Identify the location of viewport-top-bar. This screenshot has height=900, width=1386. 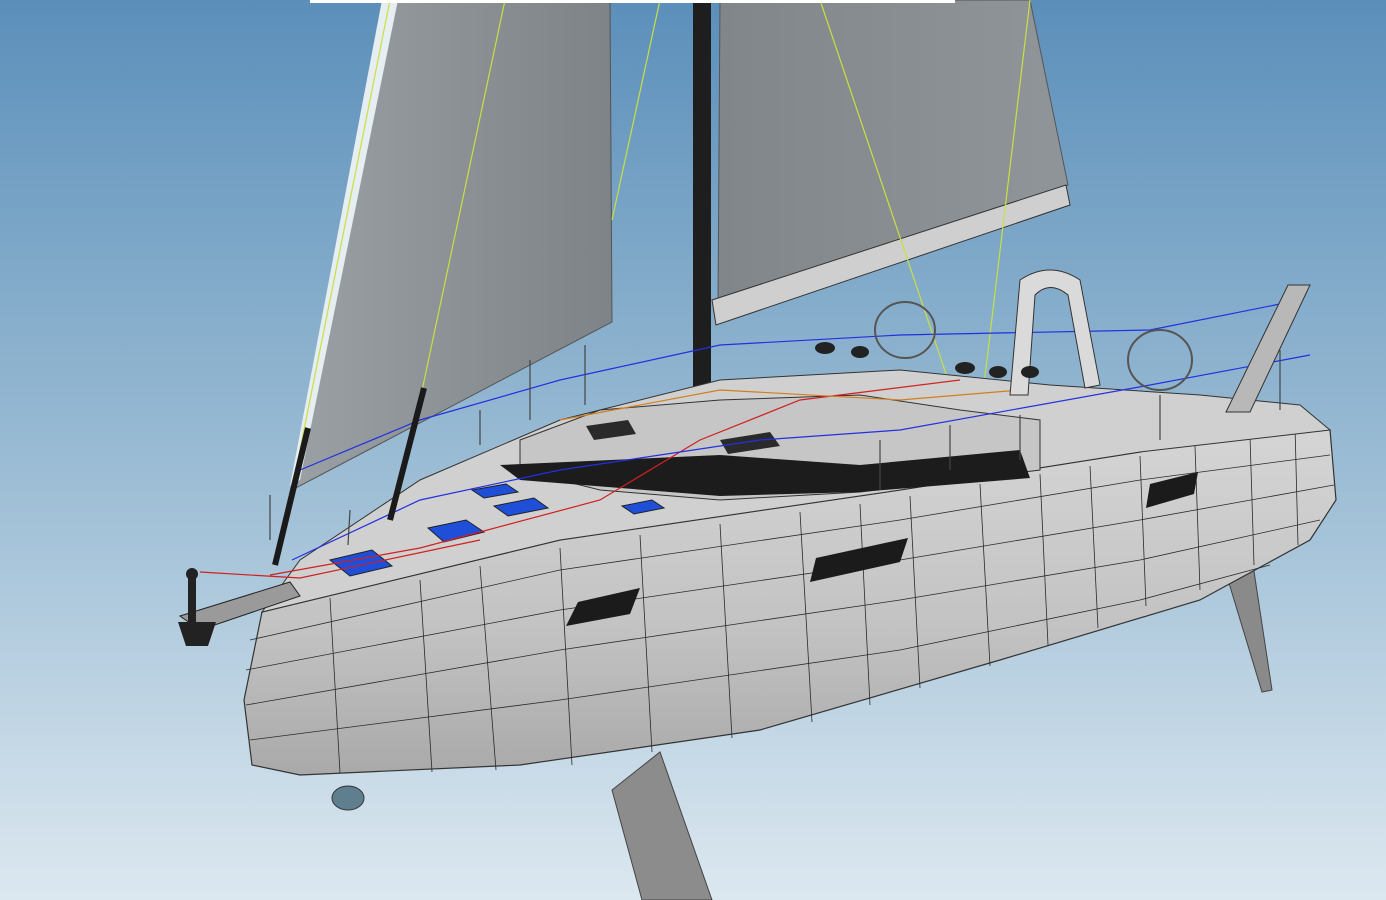
(632, 1).